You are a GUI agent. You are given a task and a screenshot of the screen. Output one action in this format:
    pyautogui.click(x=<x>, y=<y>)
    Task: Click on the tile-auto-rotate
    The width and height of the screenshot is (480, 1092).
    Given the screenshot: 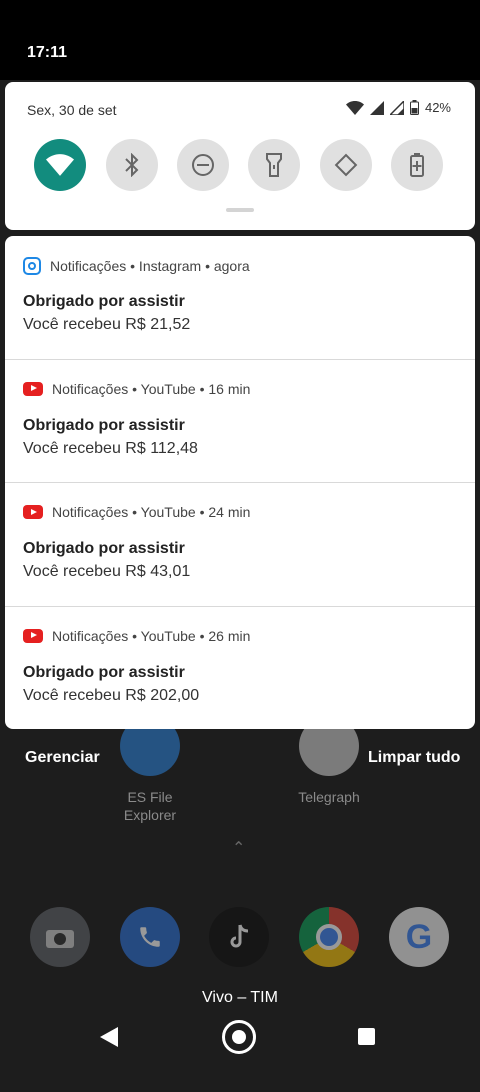 What is the action you would take?
    pyautogui.click(x=346, y=165)
    